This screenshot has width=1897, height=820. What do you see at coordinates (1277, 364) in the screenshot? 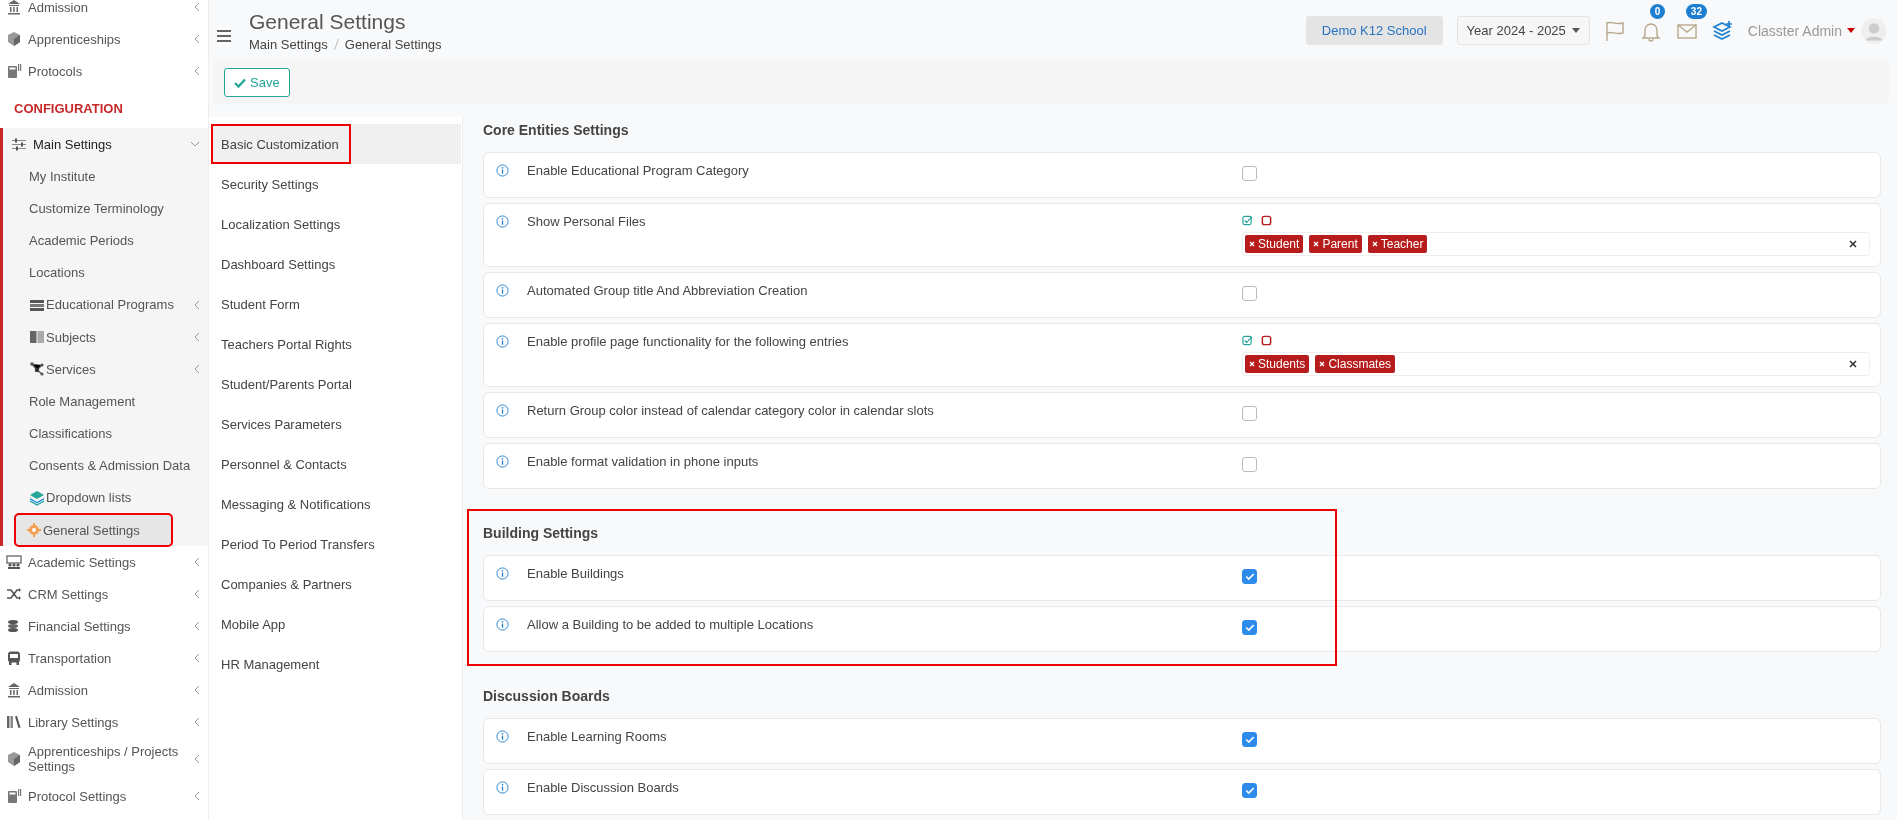
I see `tag: Students` at bounding box center [1277, 364].